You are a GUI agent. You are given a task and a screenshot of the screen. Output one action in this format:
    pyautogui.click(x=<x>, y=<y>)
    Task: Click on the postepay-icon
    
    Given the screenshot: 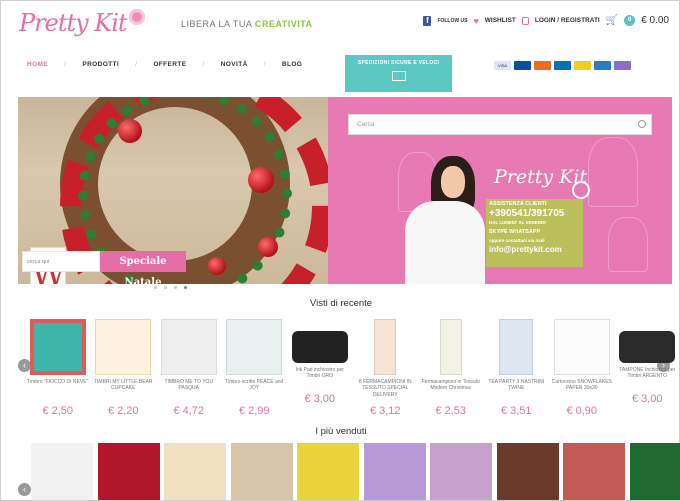 What is the action you would take?
    pyautogui.click(x=582, y=65)
    